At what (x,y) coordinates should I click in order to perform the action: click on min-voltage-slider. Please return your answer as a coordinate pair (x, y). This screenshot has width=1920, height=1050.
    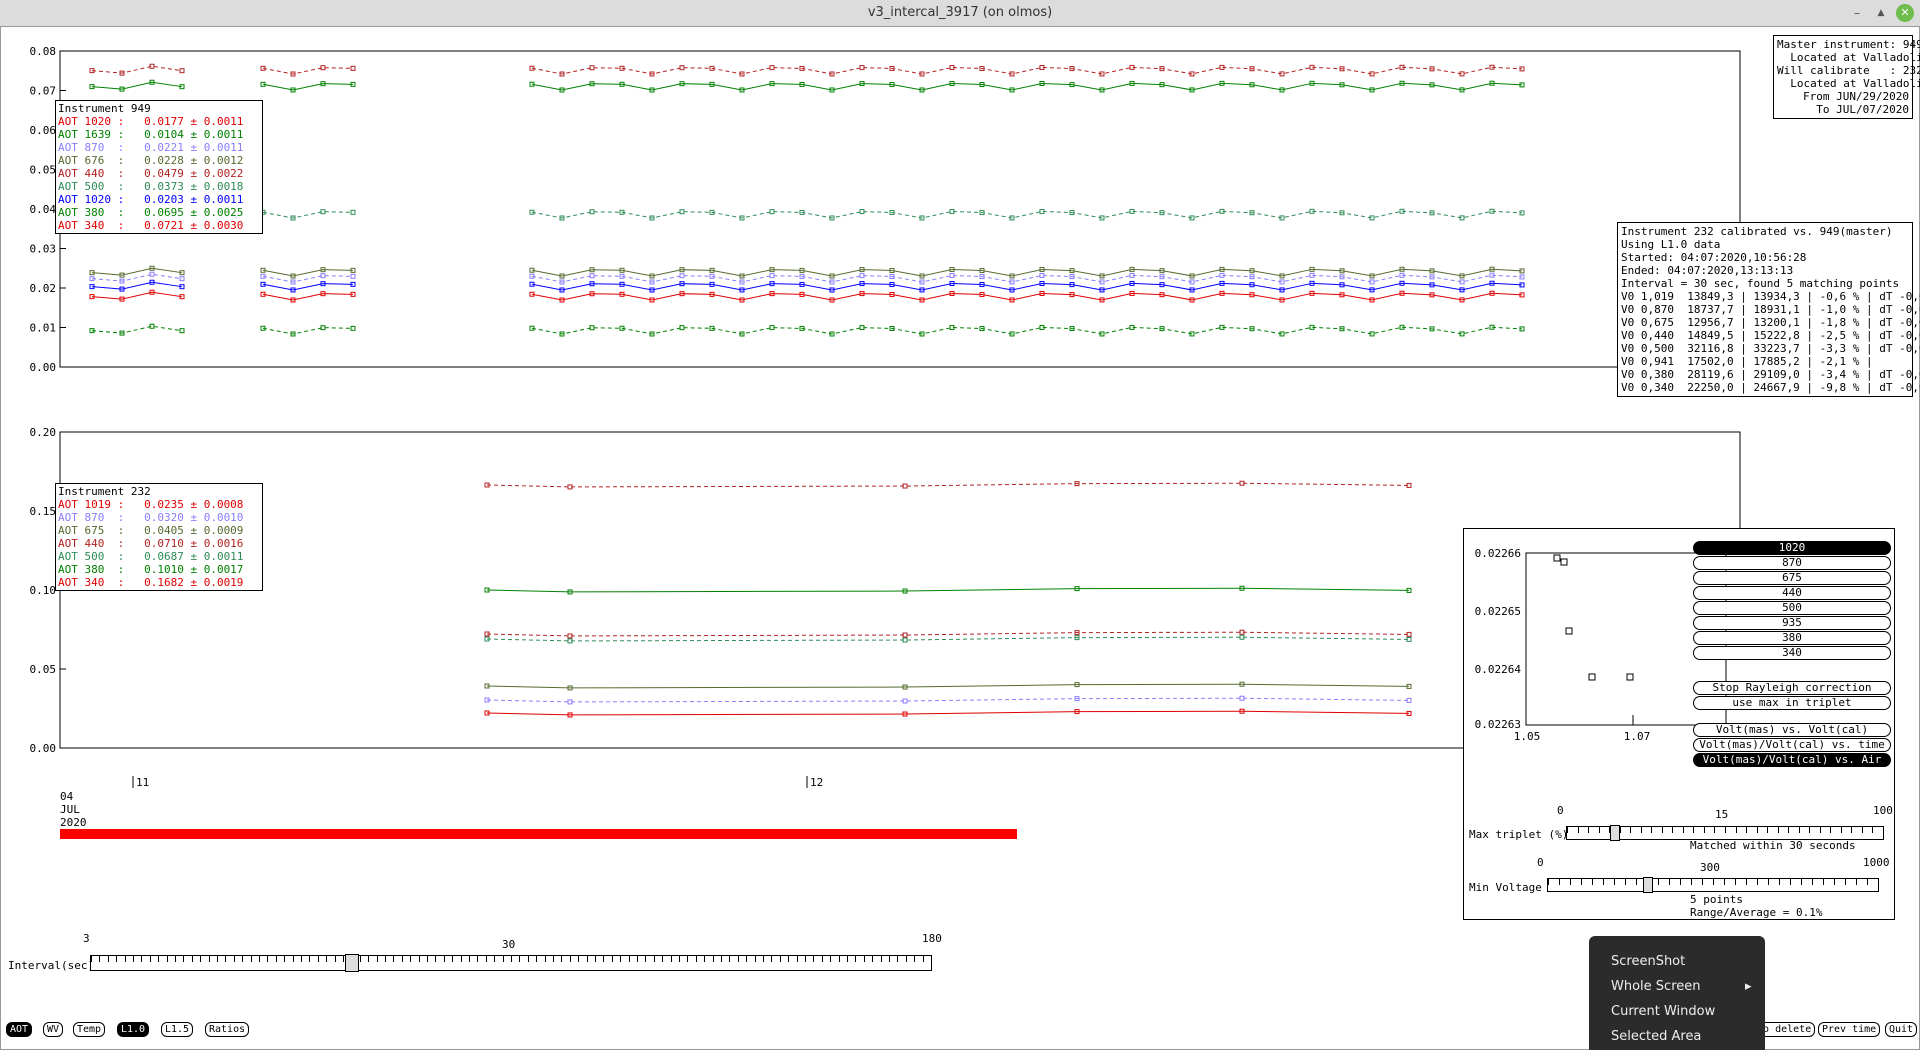
    Looking at the image, I should click on (1713, 885).